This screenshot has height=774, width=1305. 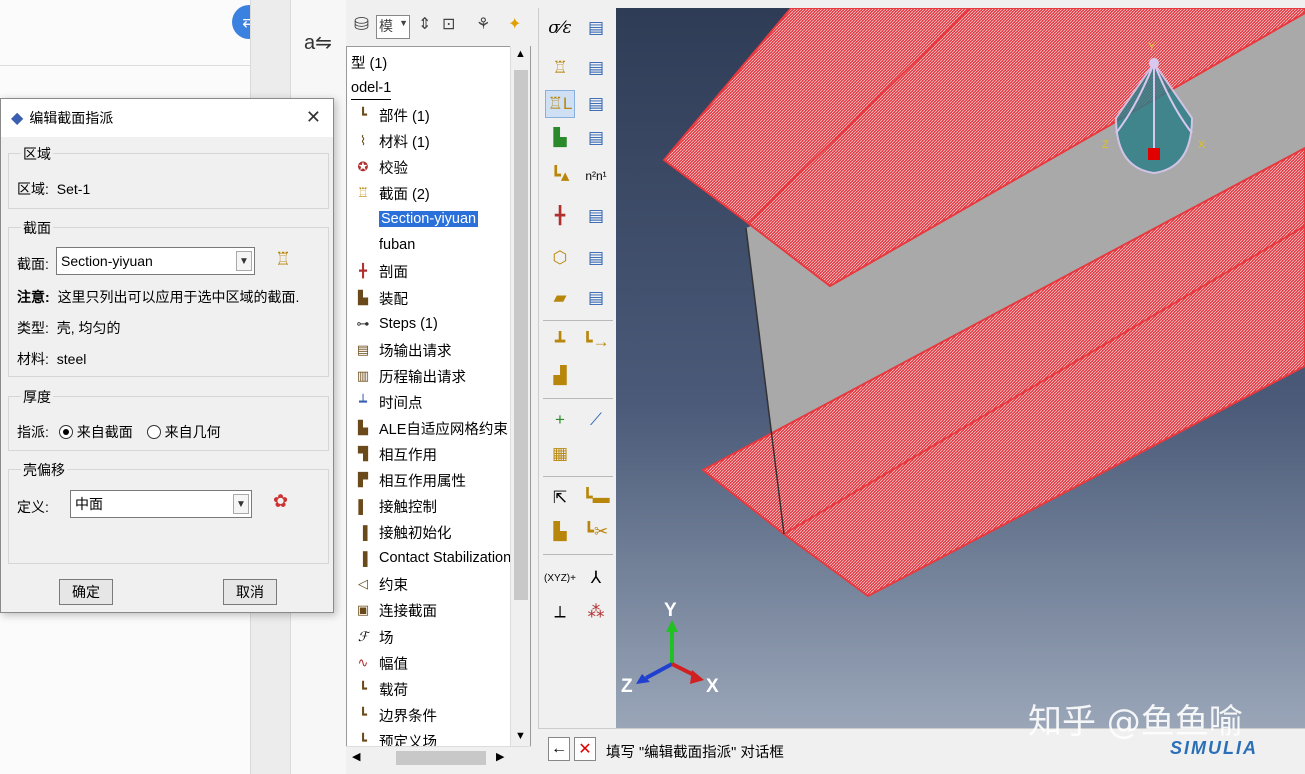 What do you see at coordinates (401, 403) in the screenshot?
I see `tree-item-label: 时间点` at bounding box center [401, 403].